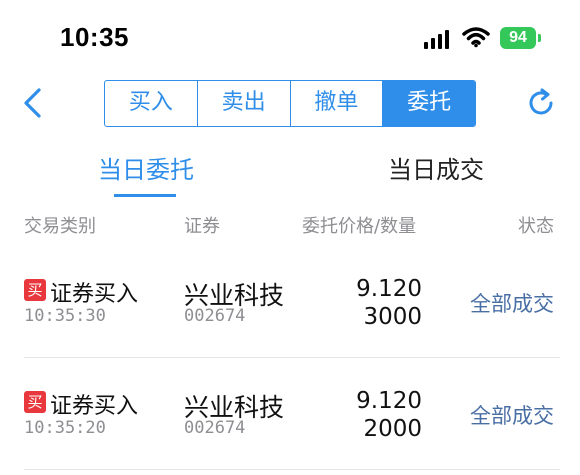  I want to click on subtab-today-orders: 当日委托, so click(146, 167).